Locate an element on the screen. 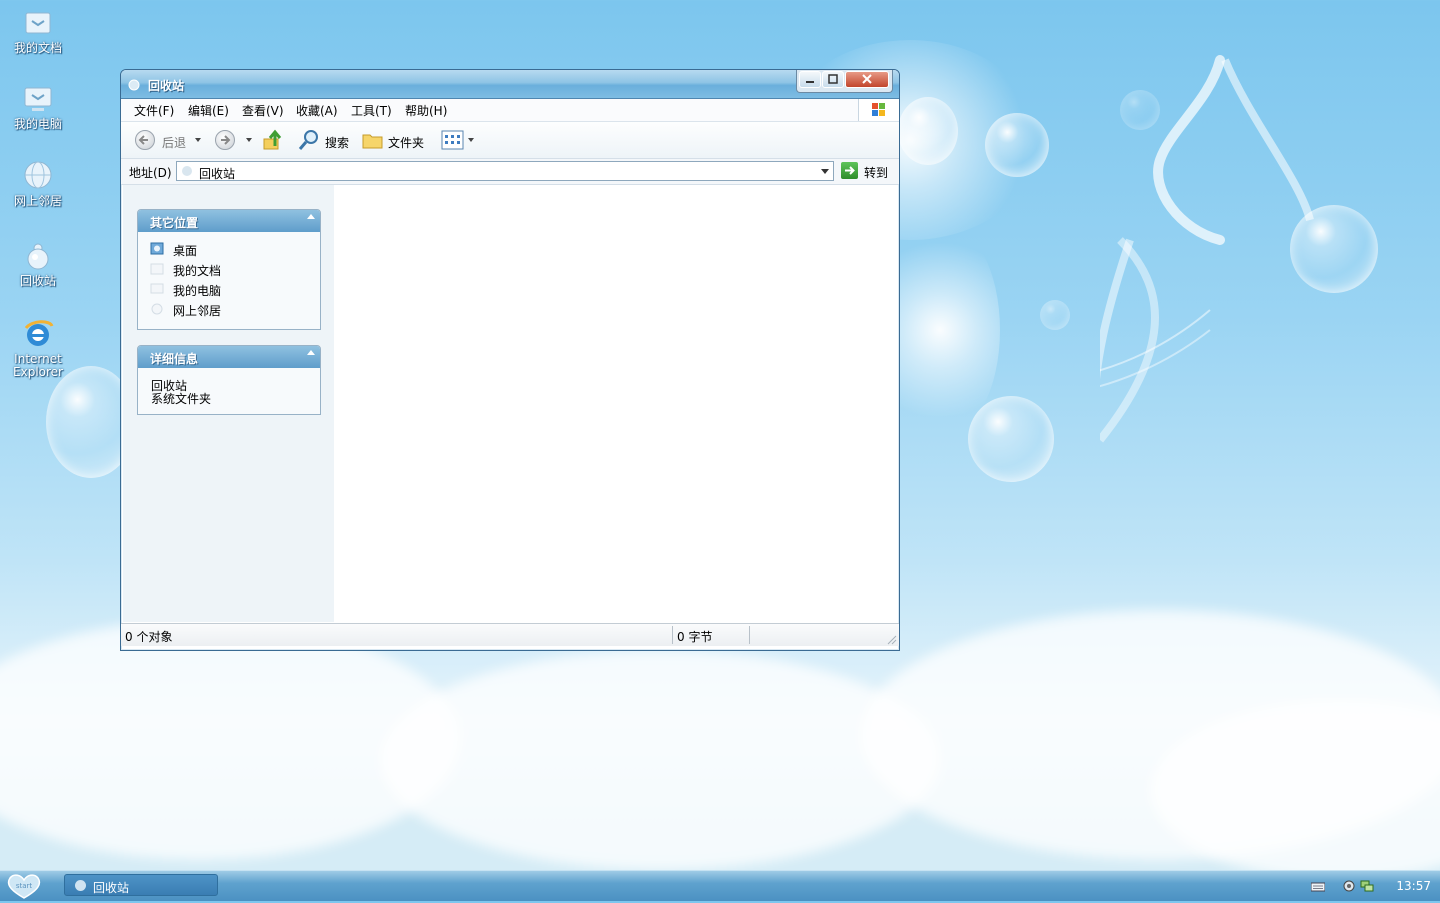 The width and height of the screenshot is (1440, 903). desktop-icon-label: 回收站 is located at coordinates (37, 281).